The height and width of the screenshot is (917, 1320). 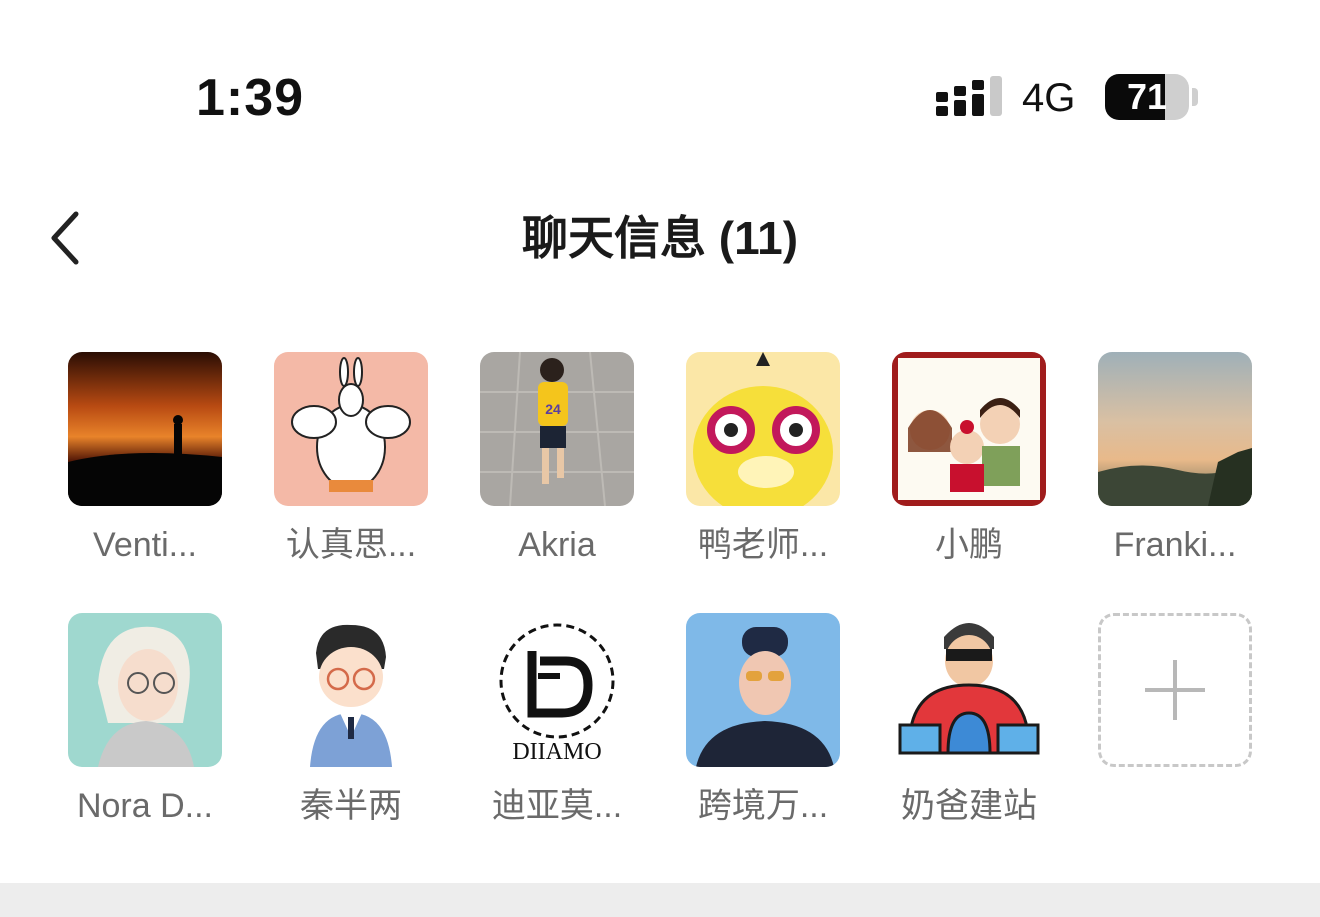 What do you see at coordinates (969, 806) in the screenshot?
I see `member-name: 奶爸建站` at bounding box center [969, 806].